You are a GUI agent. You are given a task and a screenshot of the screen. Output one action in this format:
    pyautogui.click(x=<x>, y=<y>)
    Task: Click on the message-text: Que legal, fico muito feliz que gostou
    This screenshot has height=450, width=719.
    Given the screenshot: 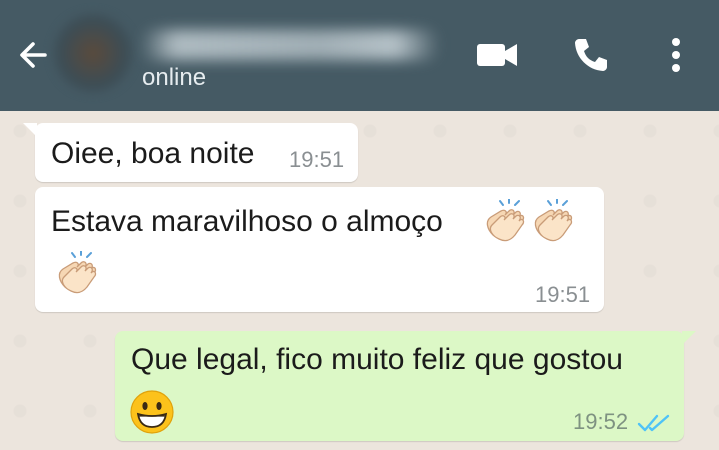 What is the action you would take?
    pyautogui.click(x=377, y=359)
    